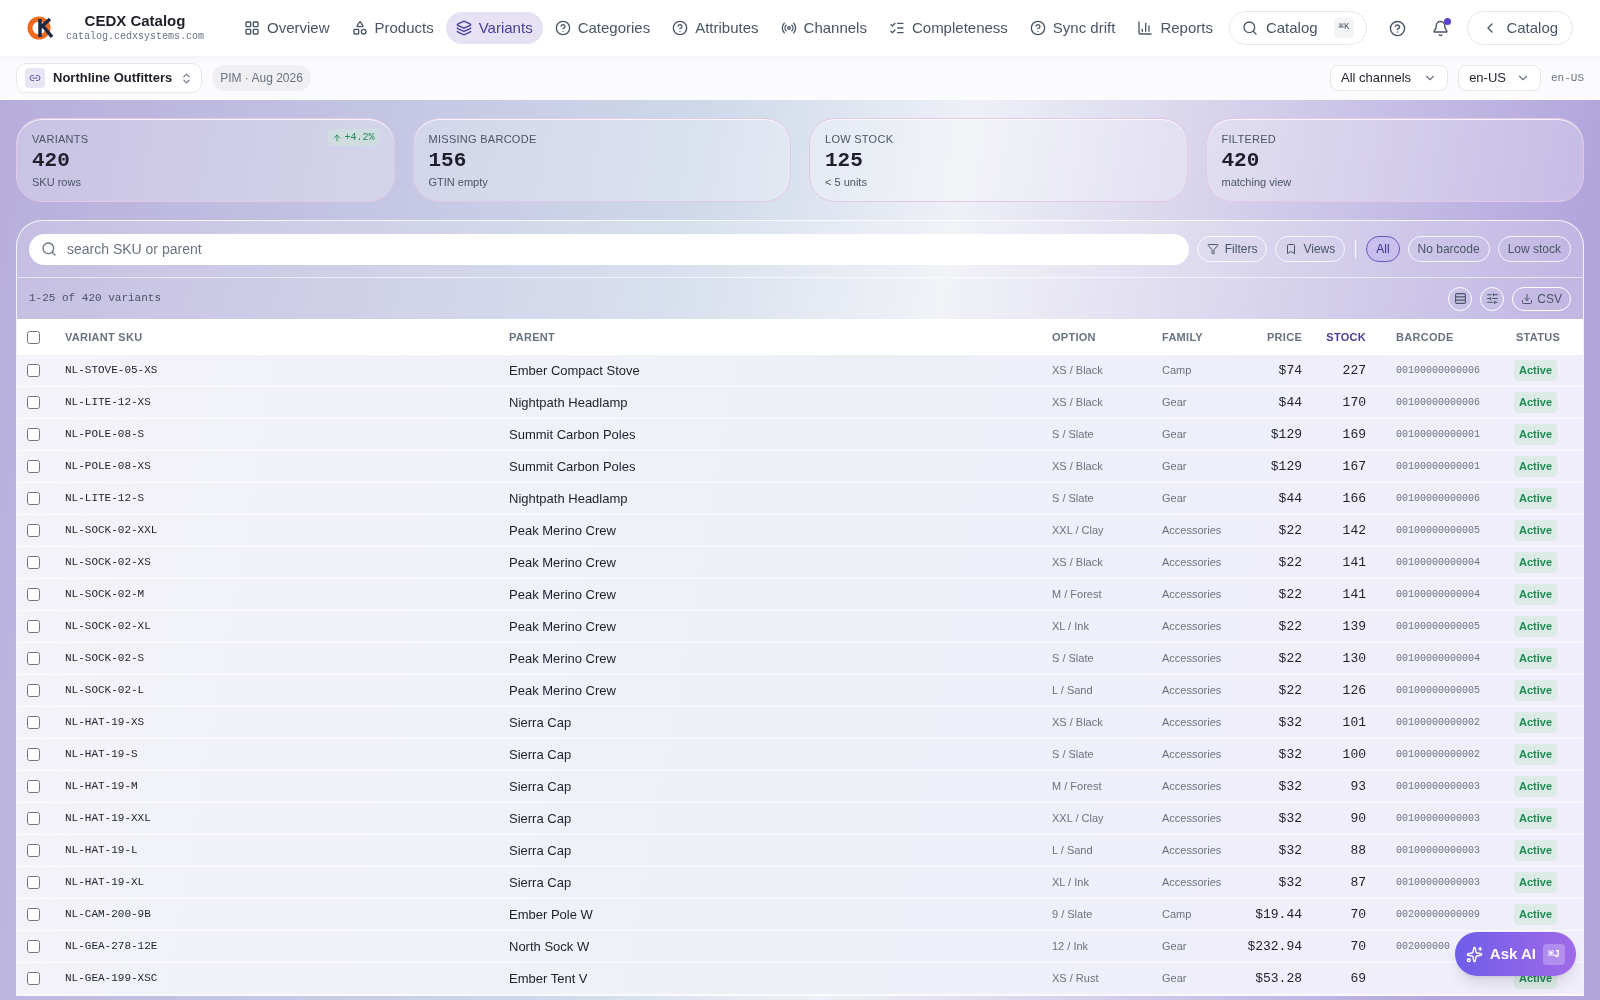 The height and width of the screenshot is (1000, 1600). What do you see at coordinates (1290, 690) in the screenshot?
I see `price-cell-text: $22` at bounding box center [1290, 690].